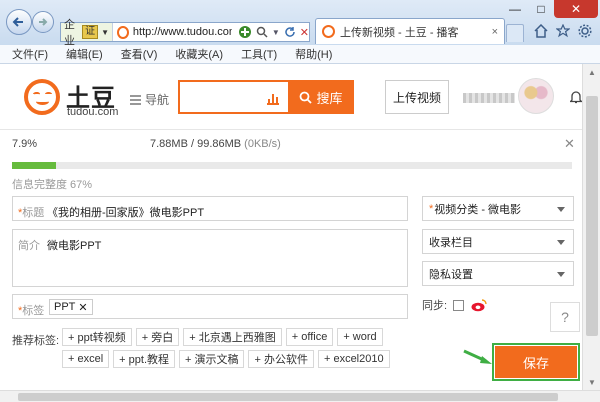 The width and height of the screenshot is (600, 402). I want to click on privacy-select: 隐私设置, so click(498, 273).